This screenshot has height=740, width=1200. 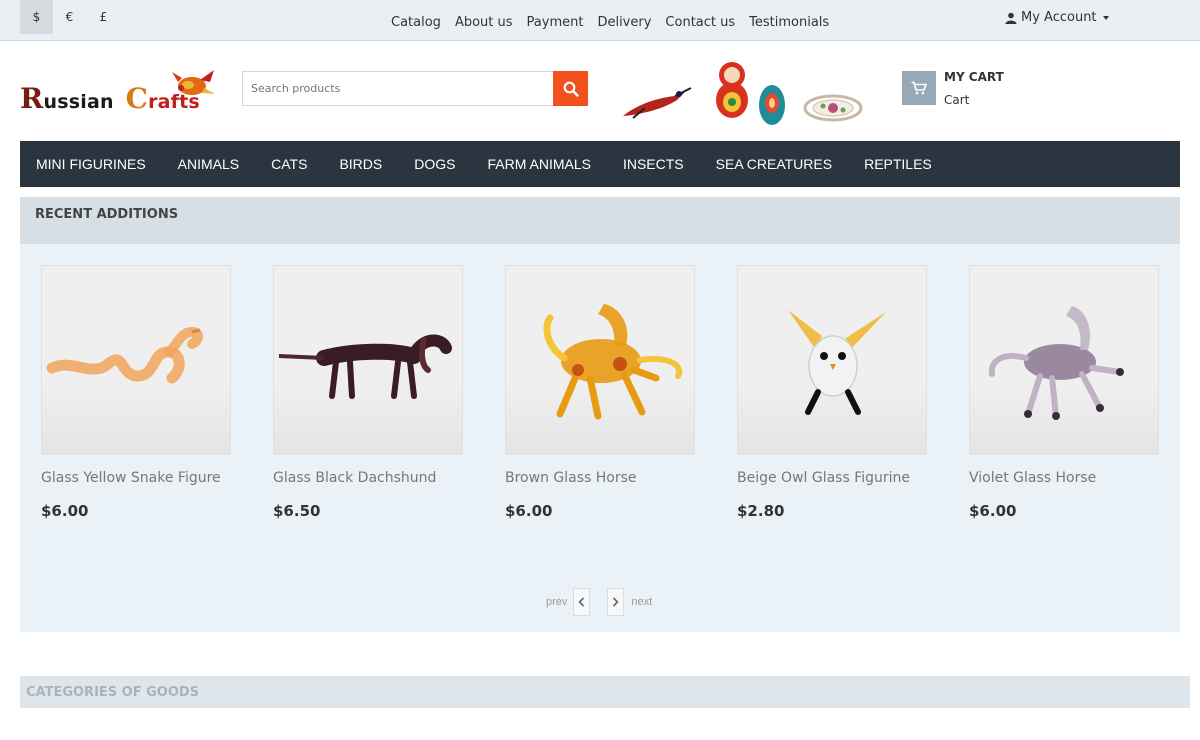 I want to click on product-card: Brown Glass Horse $6.00, so click(x=600, y=392).